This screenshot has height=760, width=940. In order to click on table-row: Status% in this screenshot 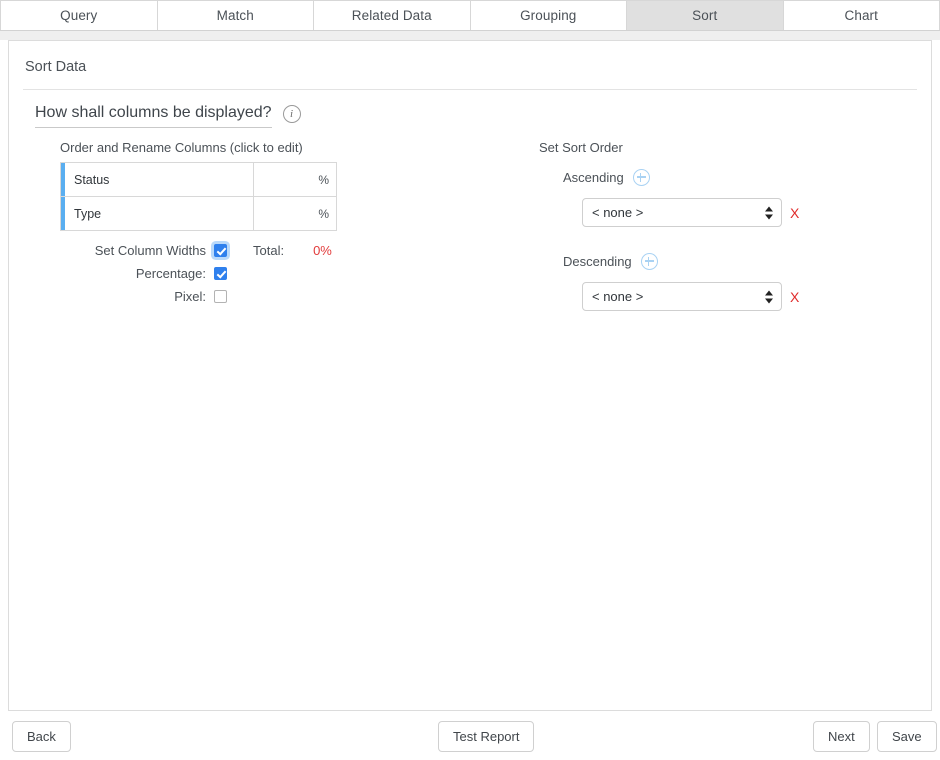, I will do `click(198, 180)`.